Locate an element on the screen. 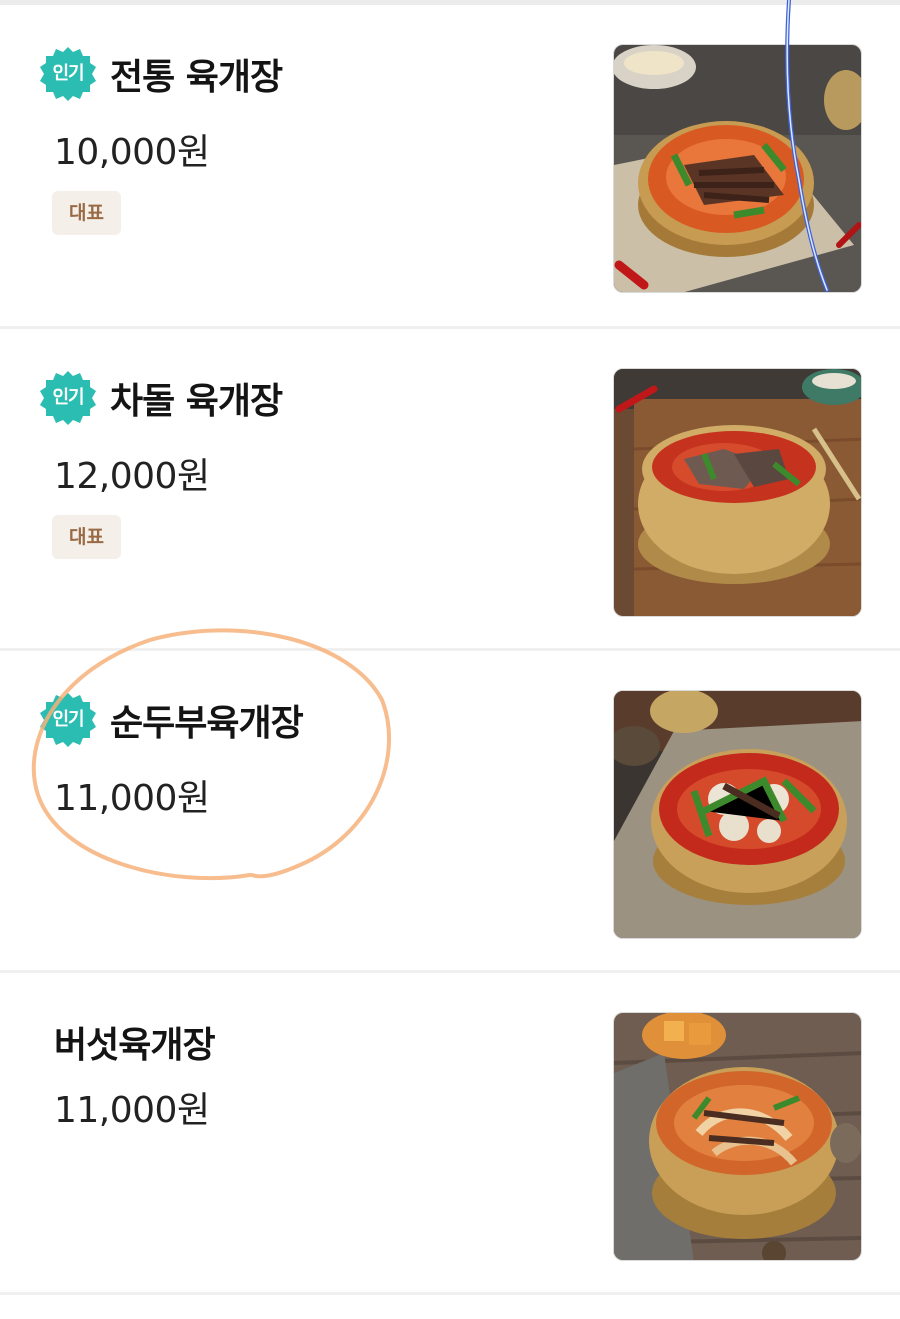  item-name: 순두부육개장 is located at coordinates (207, 723).